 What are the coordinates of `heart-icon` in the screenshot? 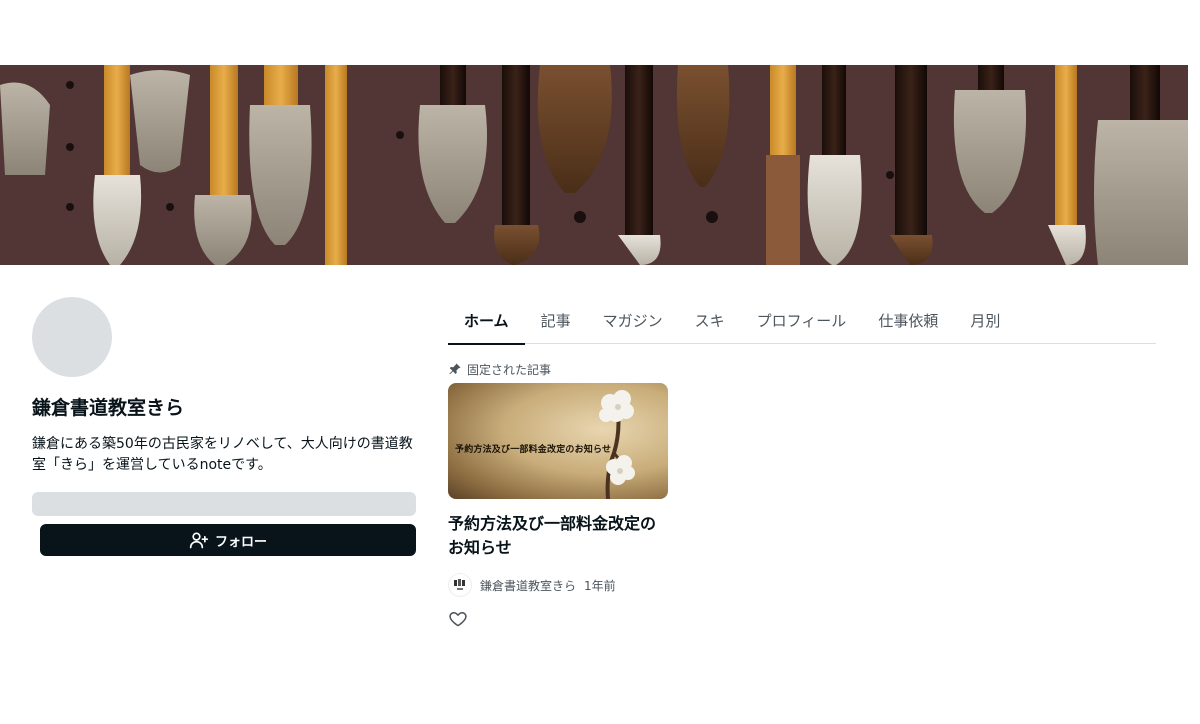 It's located at (458, 619).